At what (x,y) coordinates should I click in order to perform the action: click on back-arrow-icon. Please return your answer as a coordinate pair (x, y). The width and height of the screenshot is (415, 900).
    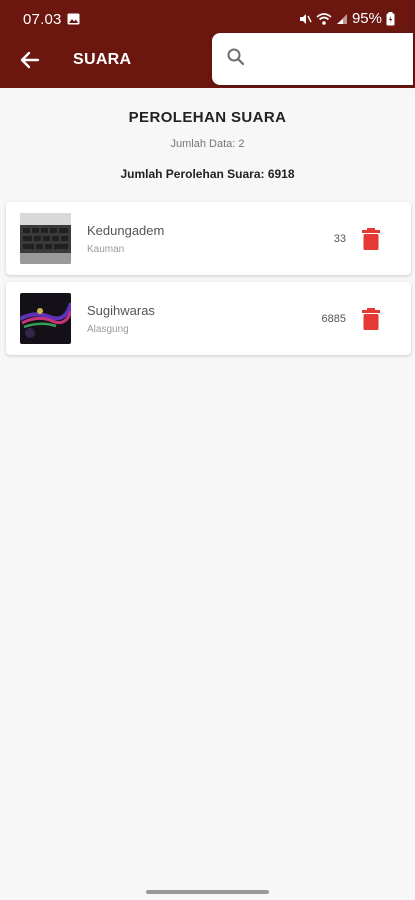
    Looking at the image, I should click on (30, 60).